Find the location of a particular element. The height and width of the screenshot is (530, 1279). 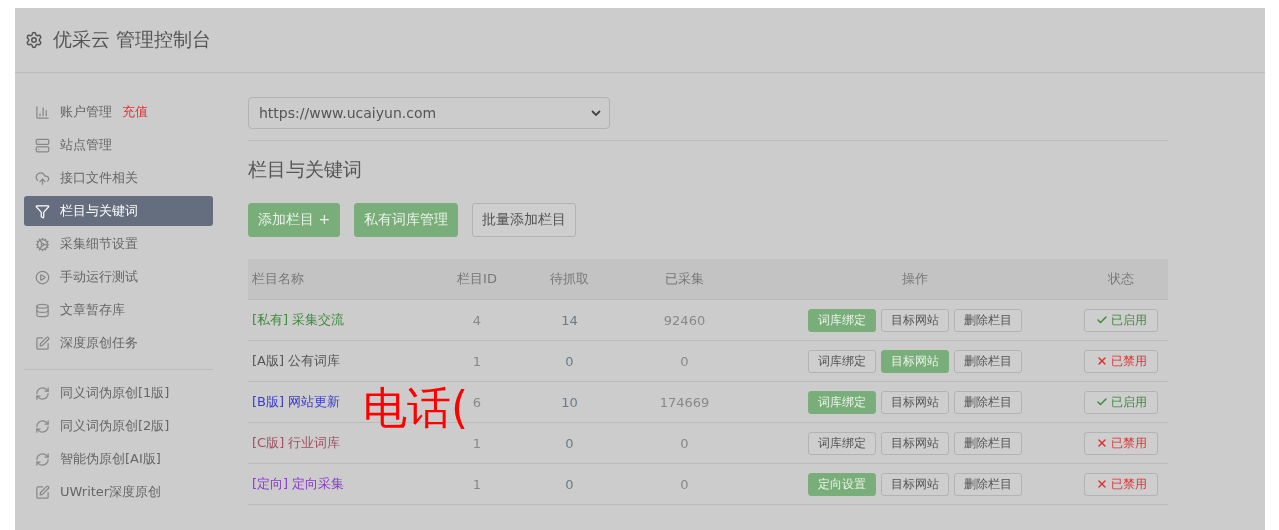

sidebar-item: 站点管理 is located at coordinates (118, 145).